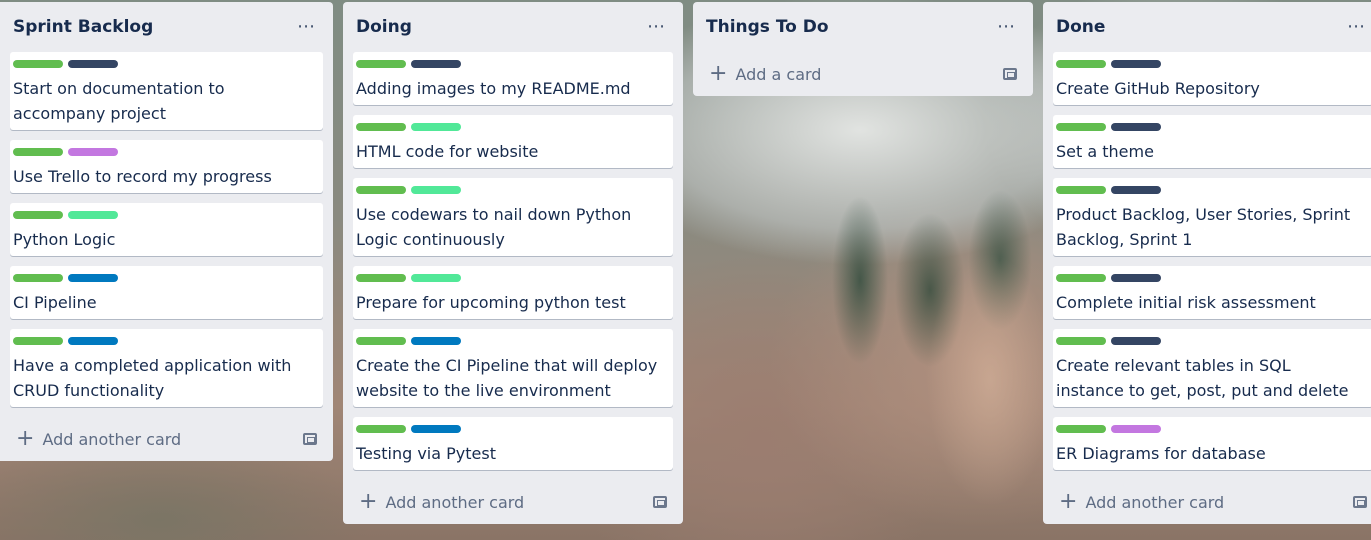 This screenshot has width=1371, height=540. I want to click on card: CI Pipeline, so click(166, 292).